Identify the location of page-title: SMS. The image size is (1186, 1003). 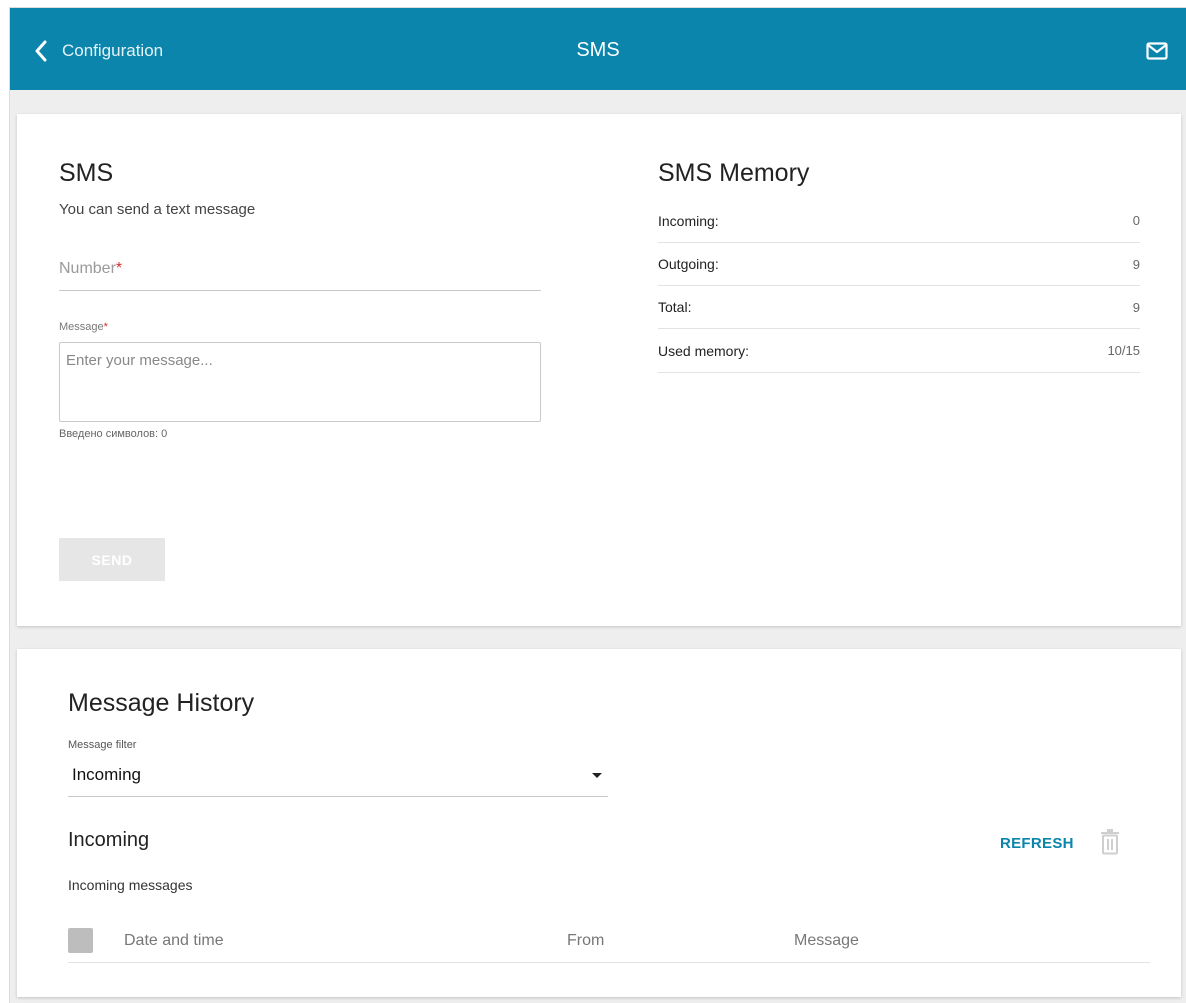
(598, 50).